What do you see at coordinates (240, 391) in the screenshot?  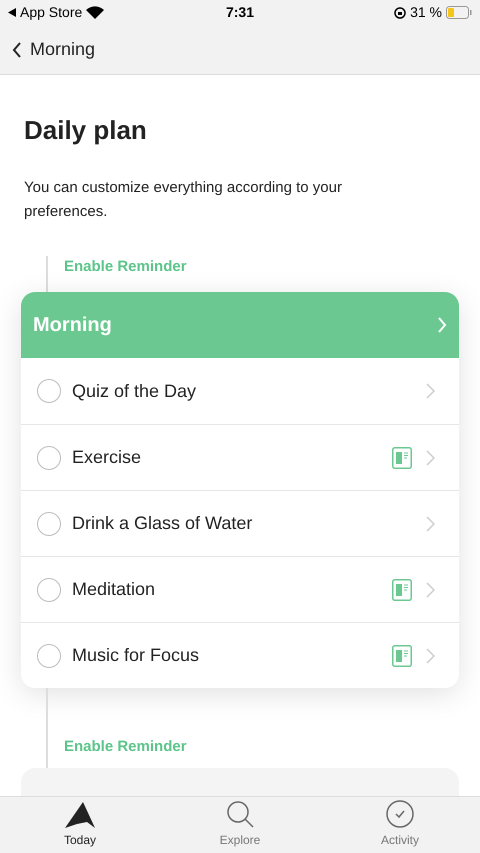 I see `task-row: Quiz of the Day` at bounding box center [240, 391].